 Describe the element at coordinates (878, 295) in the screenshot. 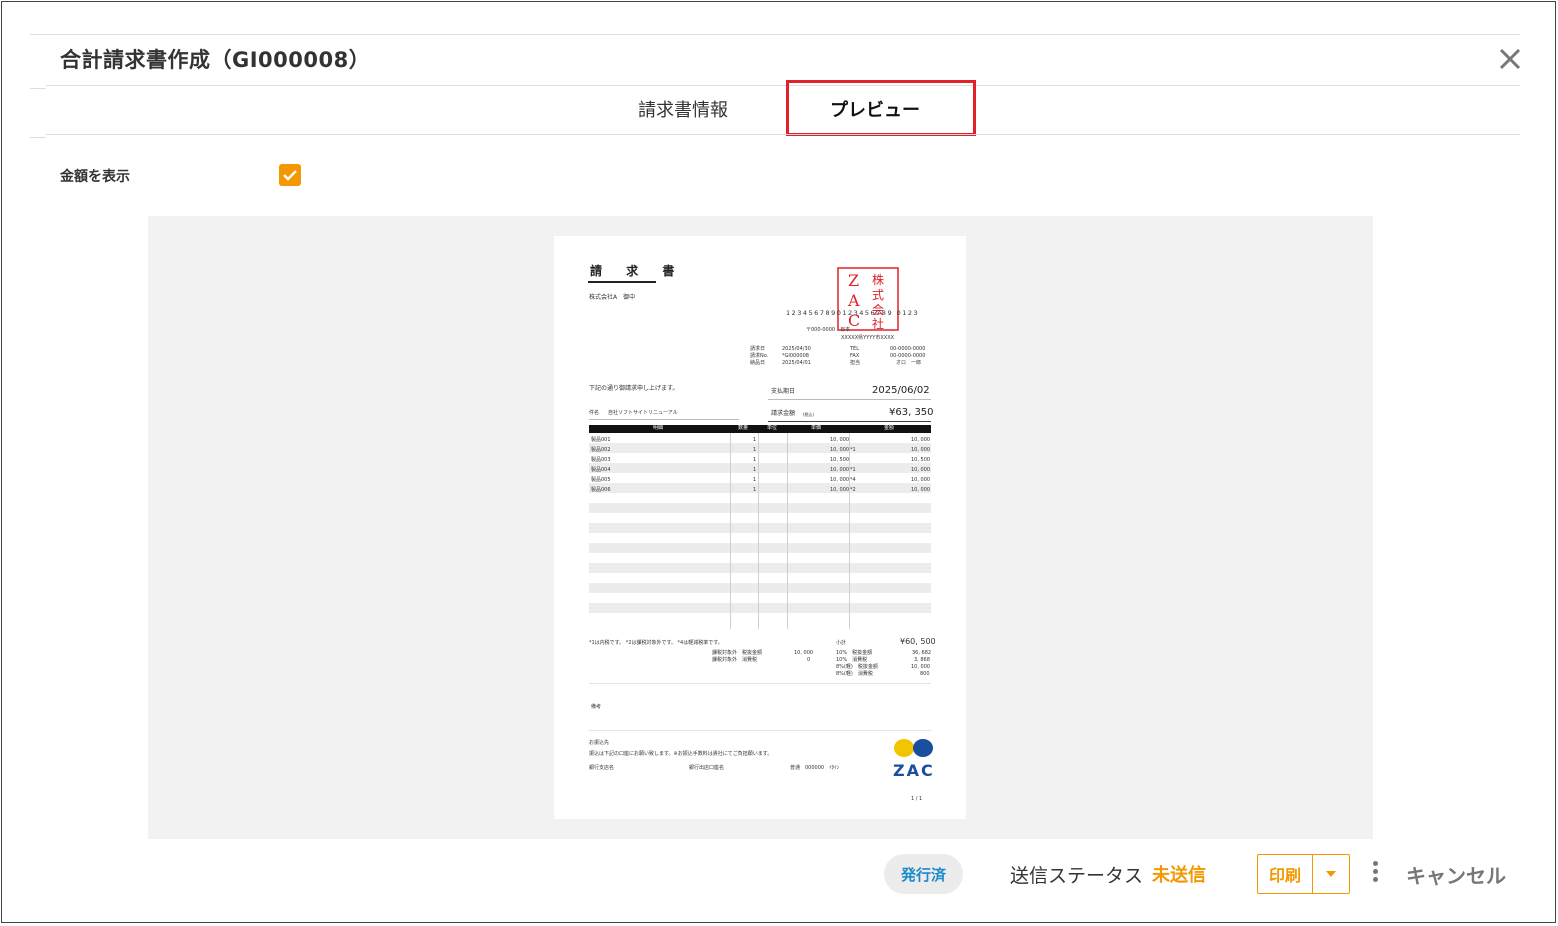

I see `seal-char: 式` at that location.